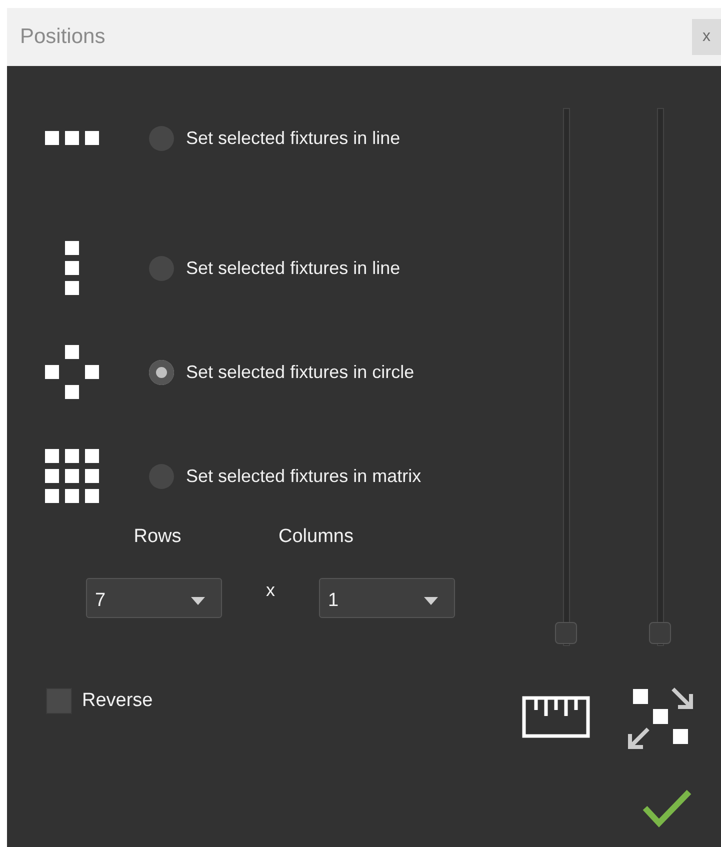 Image resolution: width=721 pixels, height=847 pixels. Describe the element at coordinates (72, 372) in the screenshot. I see `diamond-squares-icon` at that location.